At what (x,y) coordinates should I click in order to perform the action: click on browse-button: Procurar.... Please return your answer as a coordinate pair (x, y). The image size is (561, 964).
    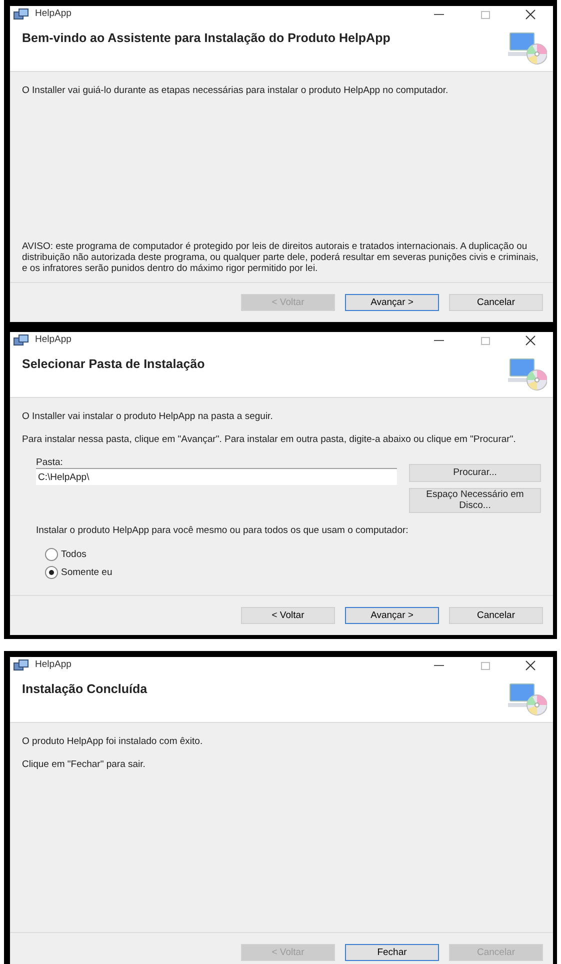
    Looking at the image, I should click on (475, 473).